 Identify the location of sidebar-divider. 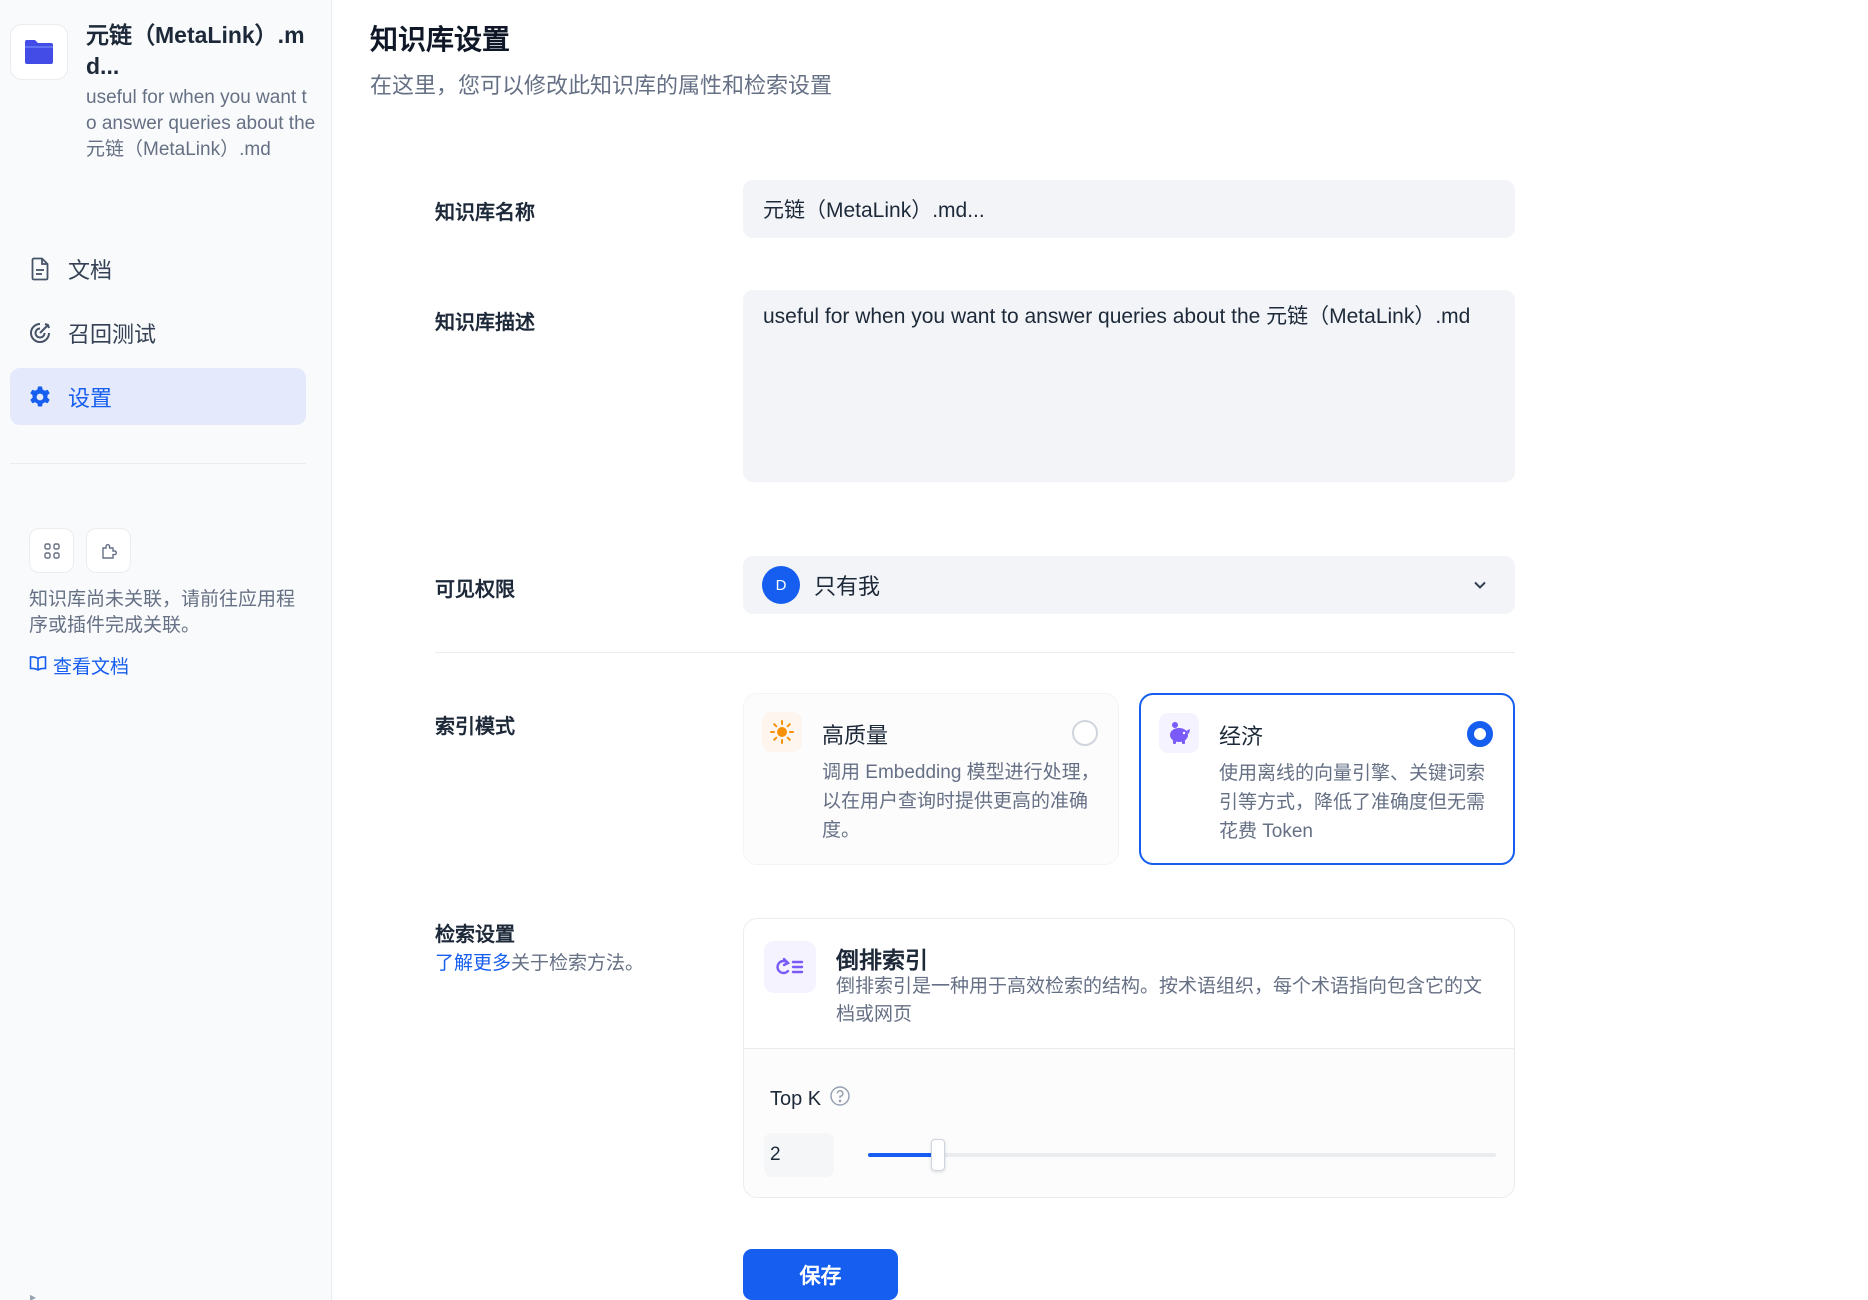
(158, 463).